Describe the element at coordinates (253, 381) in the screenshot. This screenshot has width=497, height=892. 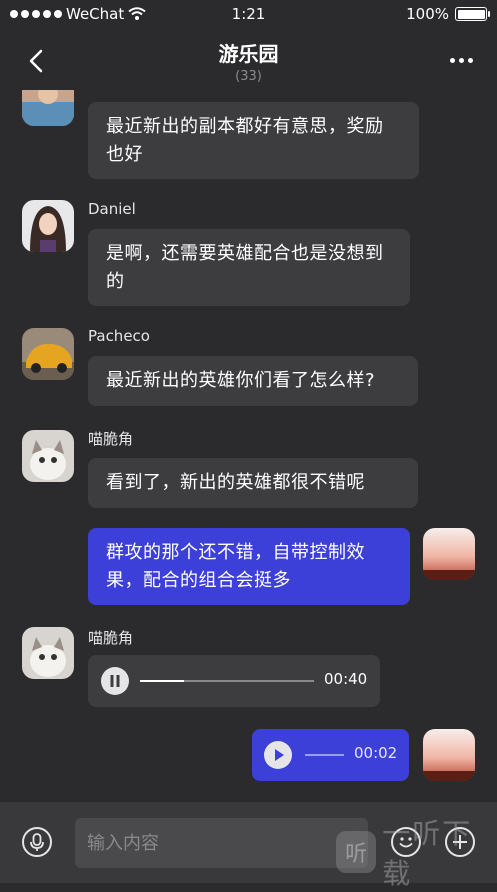
I see `message-bubble: 最近新出的英雄你们看了怎么样?` at that location.